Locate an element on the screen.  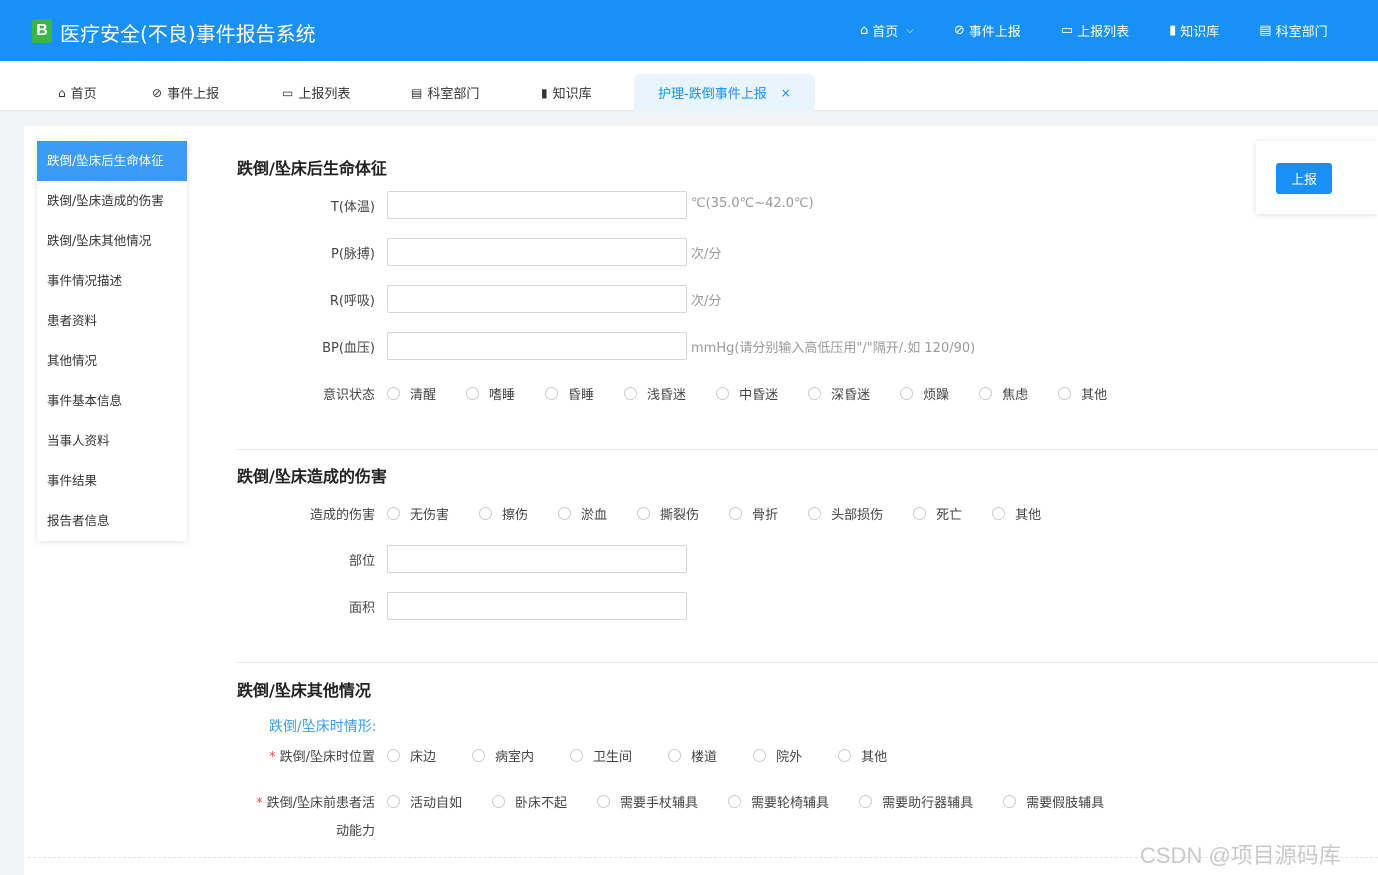
tab-fall-report: 护理-跌倒事件上报 × is located at coordinates (724, 92).